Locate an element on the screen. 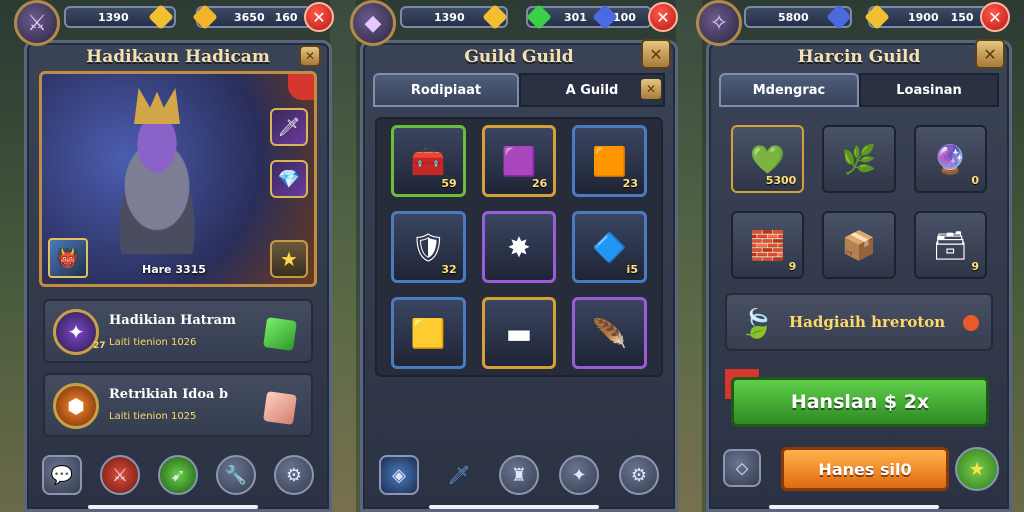  list-item-subtitle: Laiti tienion 1025 is located at coordinates (153, 416).